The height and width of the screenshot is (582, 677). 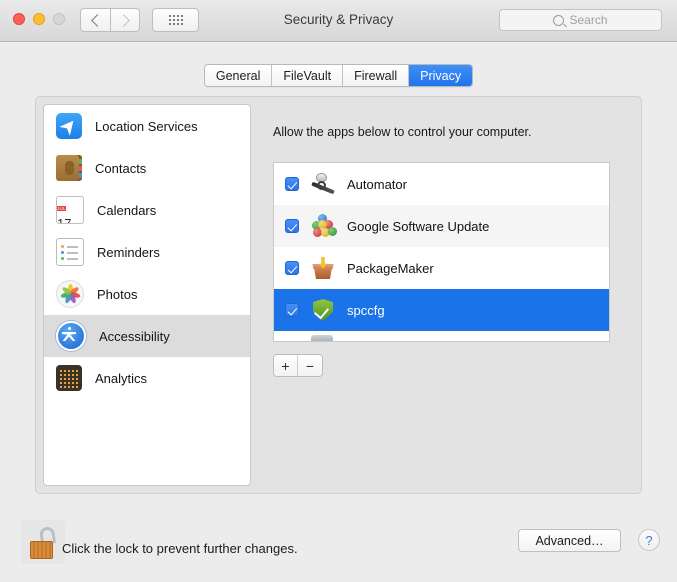 What do you see at coordinates (376, 75) in the screenshot?
I see `tab-firewall: Firewall` at bounding box center [376, 75].